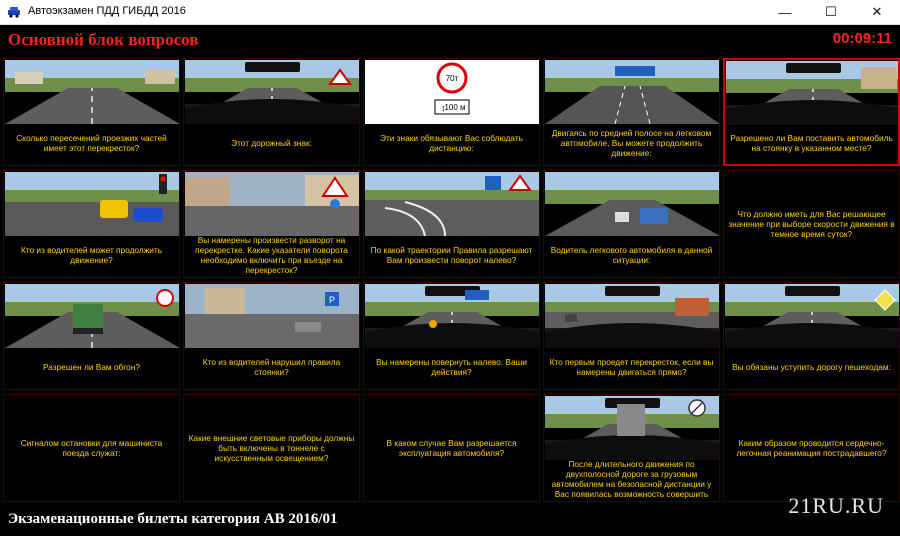 This screenshot has height=536, width=900. I want to click on window-title: Автоэкзамен ПДД ГИБДД 2016, so click(107, 11).